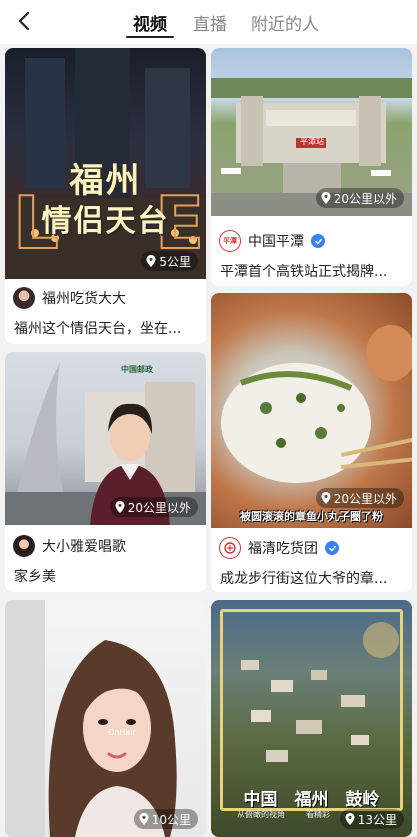 The image size is (417, 837). What do you see at coordinates (261, 814) in the screenshot?
I see `video-overlay-subtitle-left: 从俯瞰的视角` at bounding box center [261, 814].